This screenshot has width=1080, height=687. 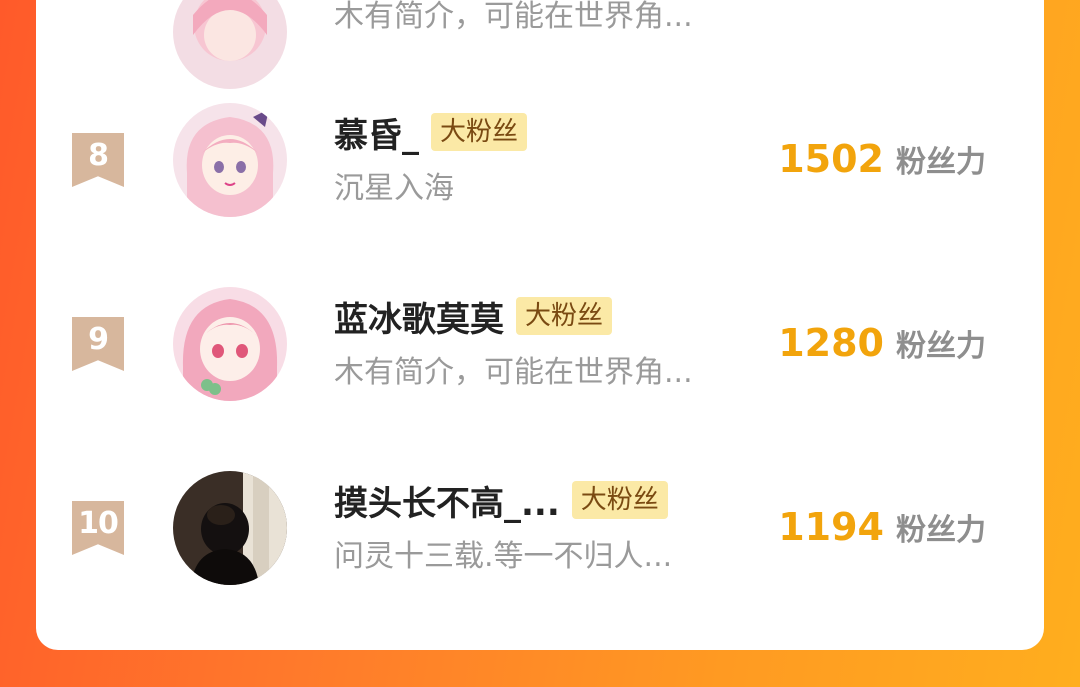 What do you see at coordinates (376, 132) in the screenshot?
I see `user-name: 慕昏_` at bounding box center [376, 132].